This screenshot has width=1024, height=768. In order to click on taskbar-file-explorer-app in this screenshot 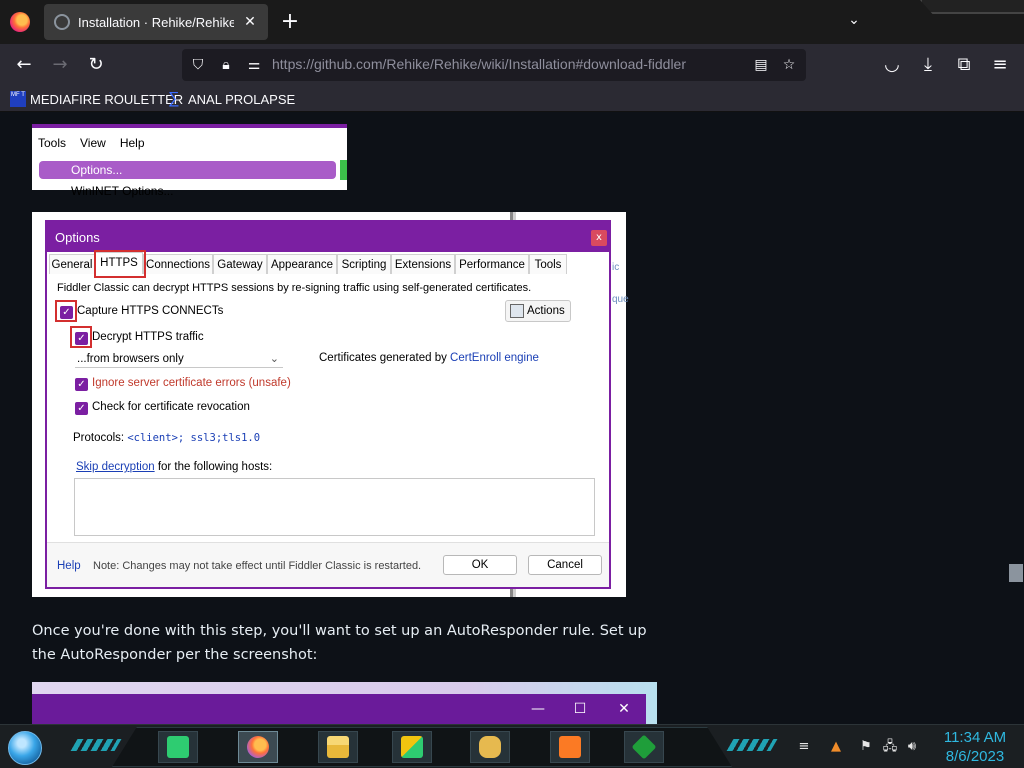, I will do `click(338, 747)`.